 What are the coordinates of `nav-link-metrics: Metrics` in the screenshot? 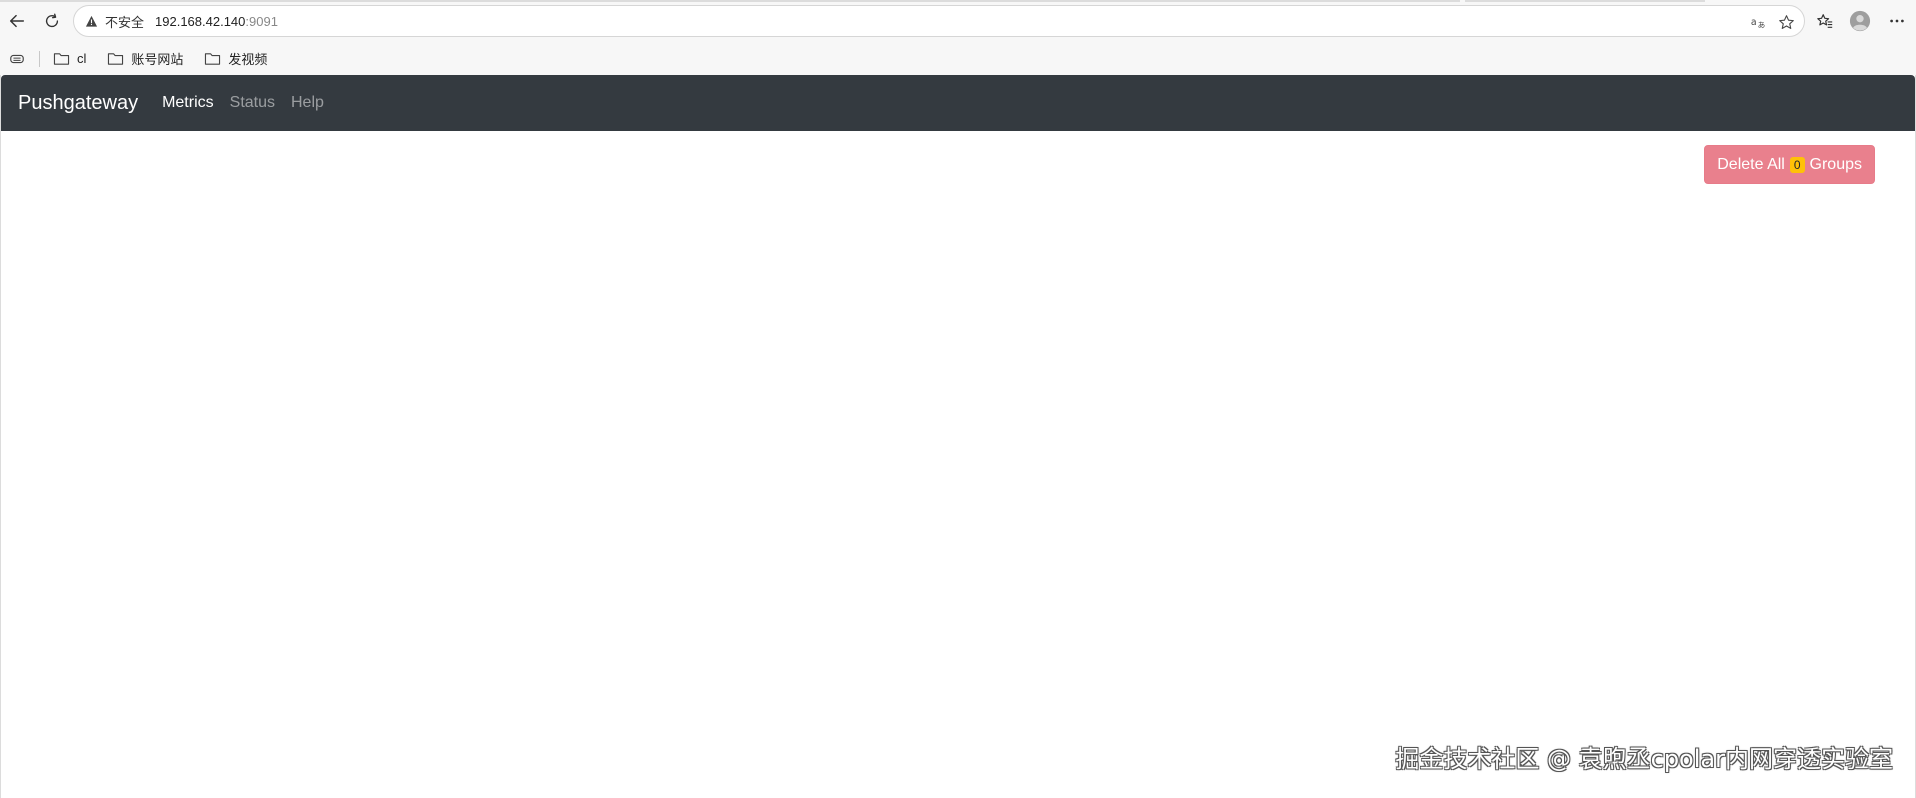 It's located at (188, 103).